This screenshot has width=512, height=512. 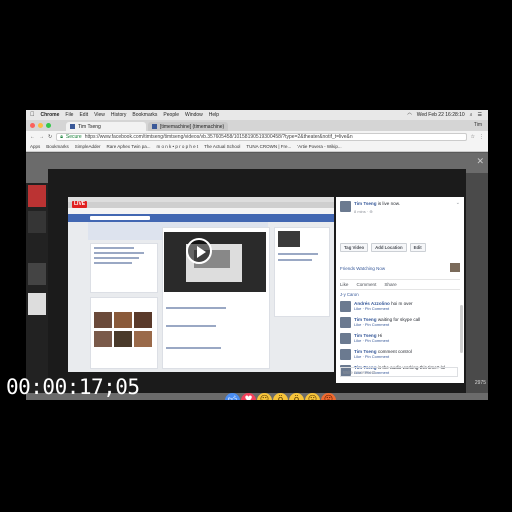 What do you see at coordinates (399, 319) in the screenshot?
I see `comment-text: waiting for skype call` at bounding box center [399, 319].